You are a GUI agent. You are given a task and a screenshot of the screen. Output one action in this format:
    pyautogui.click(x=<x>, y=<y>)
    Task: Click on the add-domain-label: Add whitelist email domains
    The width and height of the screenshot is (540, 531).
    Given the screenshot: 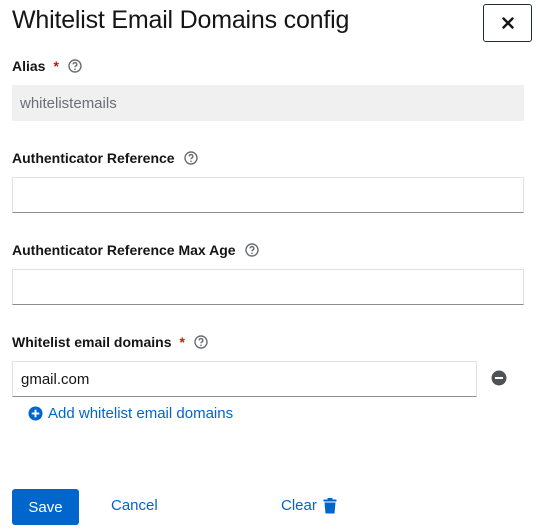 What is the action you would take?
    pyautogui.click(x=141, y=413)
    